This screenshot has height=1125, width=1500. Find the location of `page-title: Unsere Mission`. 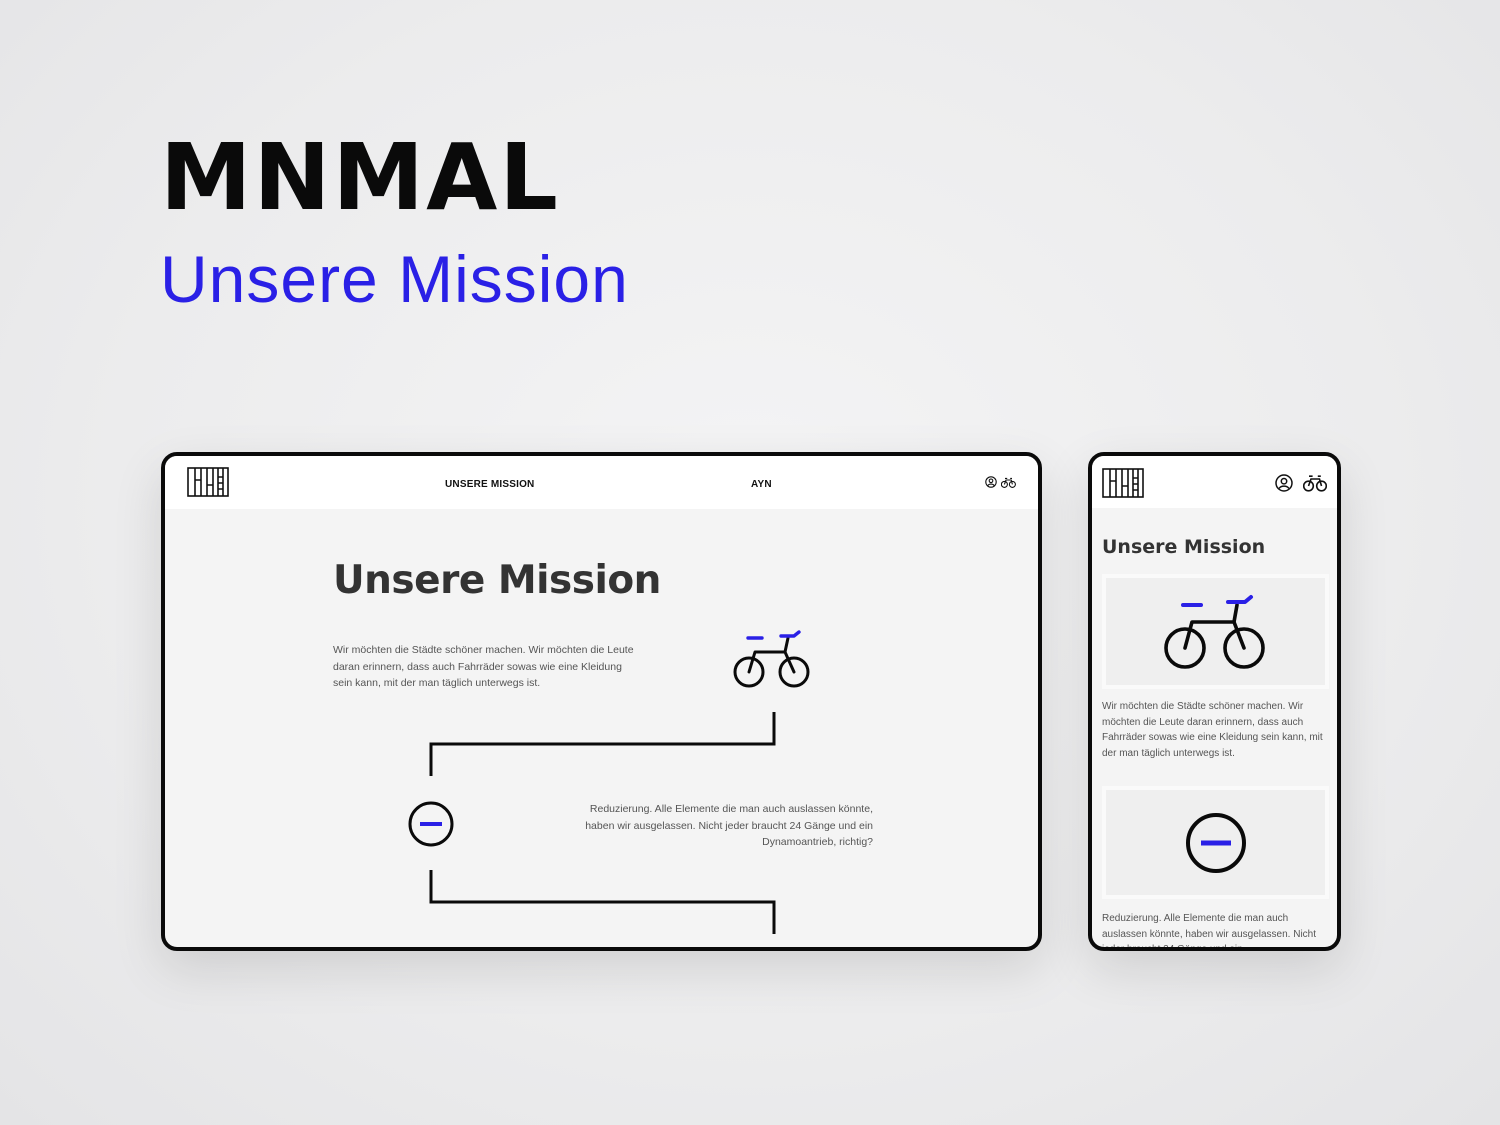

page-title: Unsere Mission is located at coordinates (497, 580).